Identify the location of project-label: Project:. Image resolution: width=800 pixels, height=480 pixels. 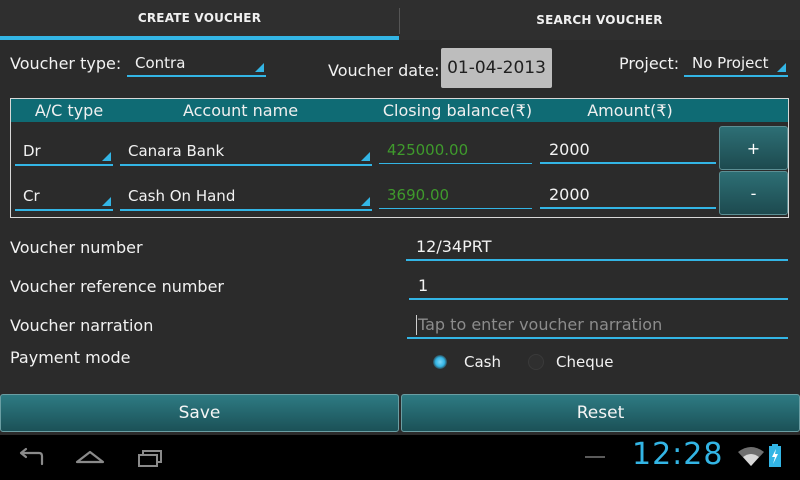
(649, 63).